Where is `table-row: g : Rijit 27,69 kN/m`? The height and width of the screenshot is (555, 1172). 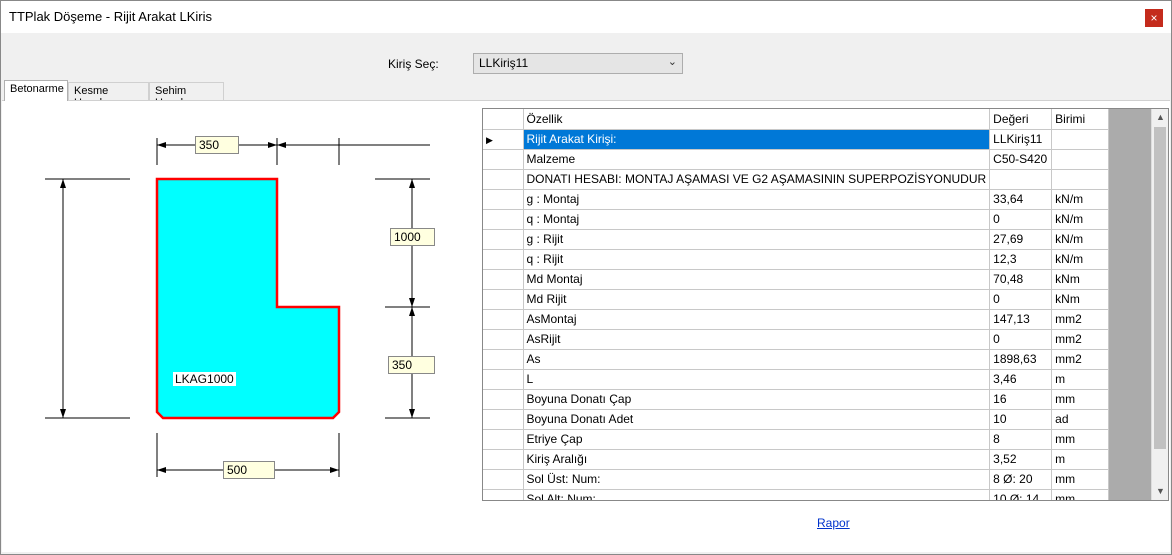 table-row: g : Rijit 27,69 kN/m is located at coordinates (796, 239).